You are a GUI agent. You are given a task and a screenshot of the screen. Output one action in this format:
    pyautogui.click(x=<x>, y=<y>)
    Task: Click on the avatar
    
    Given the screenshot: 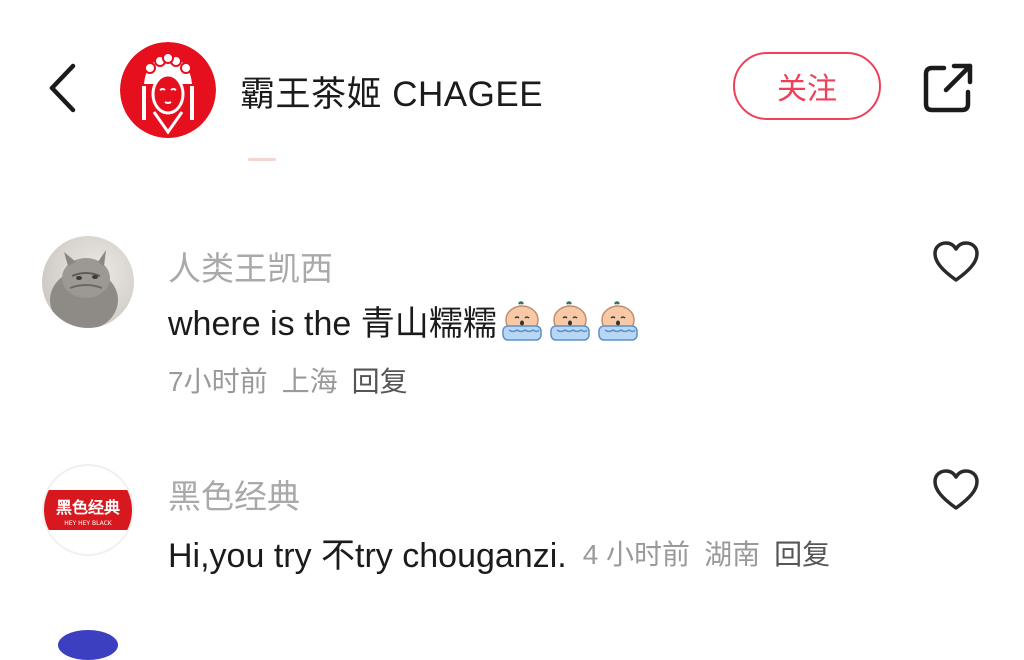 What is the action you would take?
    pyautogui.click(x=88, y=282)
    